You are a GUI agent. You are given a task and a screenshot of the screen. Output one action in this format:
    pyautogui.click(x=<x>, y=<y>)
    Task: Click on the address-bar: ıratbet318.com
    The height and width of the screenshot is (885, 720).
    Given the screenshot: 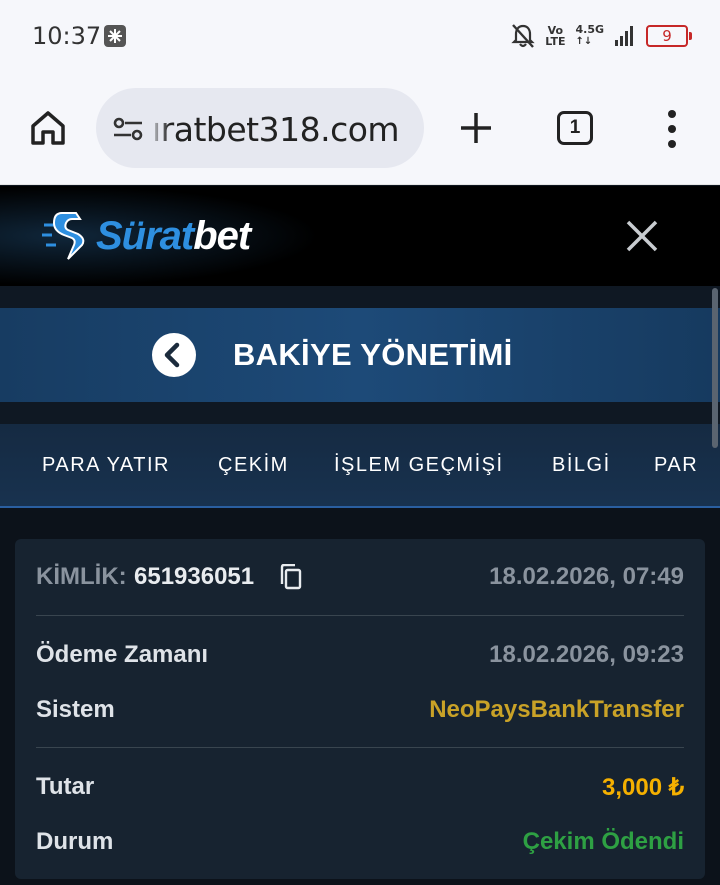 What is the action you would take?
    pyautogui.click(x=260, y=128)
    